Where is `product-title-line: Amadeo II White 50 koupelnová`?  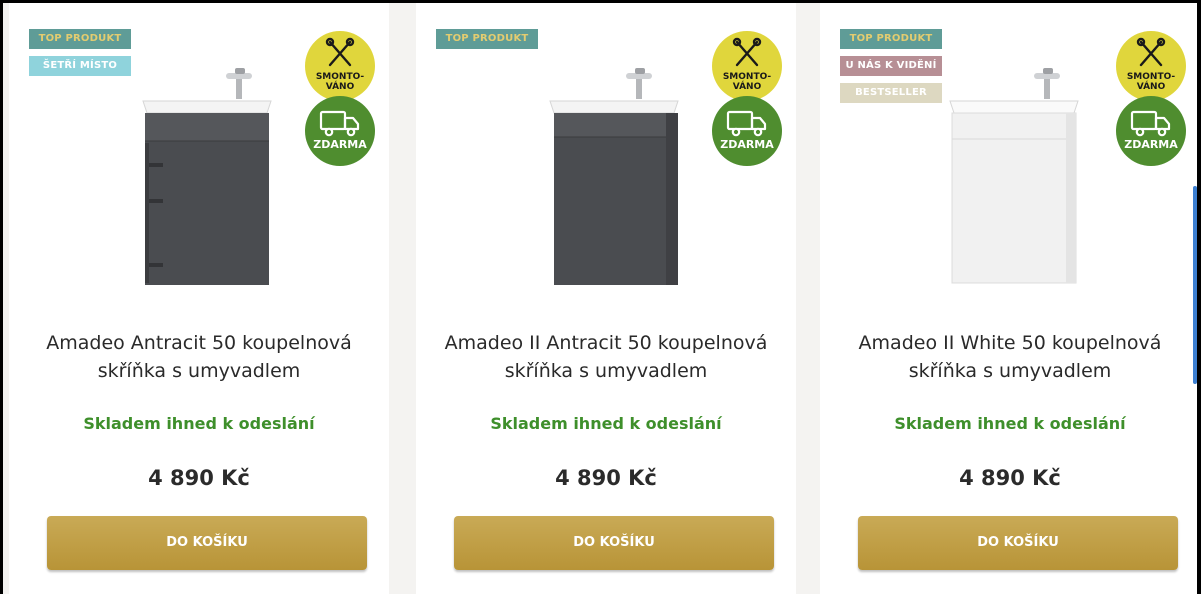 product-title-line: Amadeo II White 50 koupelnová is located at coordinates (1010, 343).